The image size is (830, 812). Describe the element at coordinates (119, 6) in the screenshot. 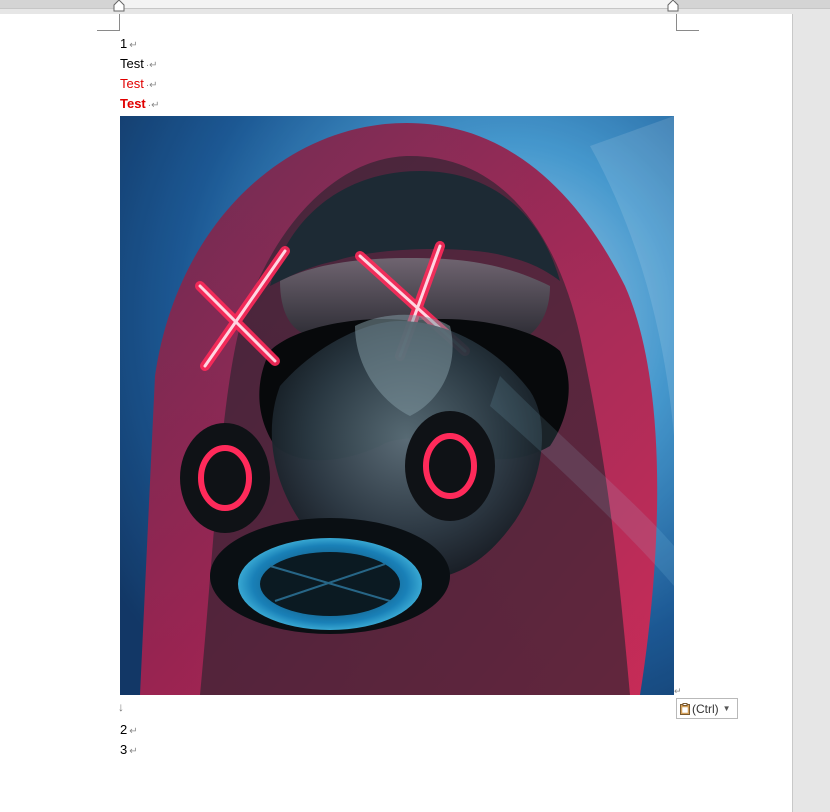

I see `left-indent-marker` at that location.